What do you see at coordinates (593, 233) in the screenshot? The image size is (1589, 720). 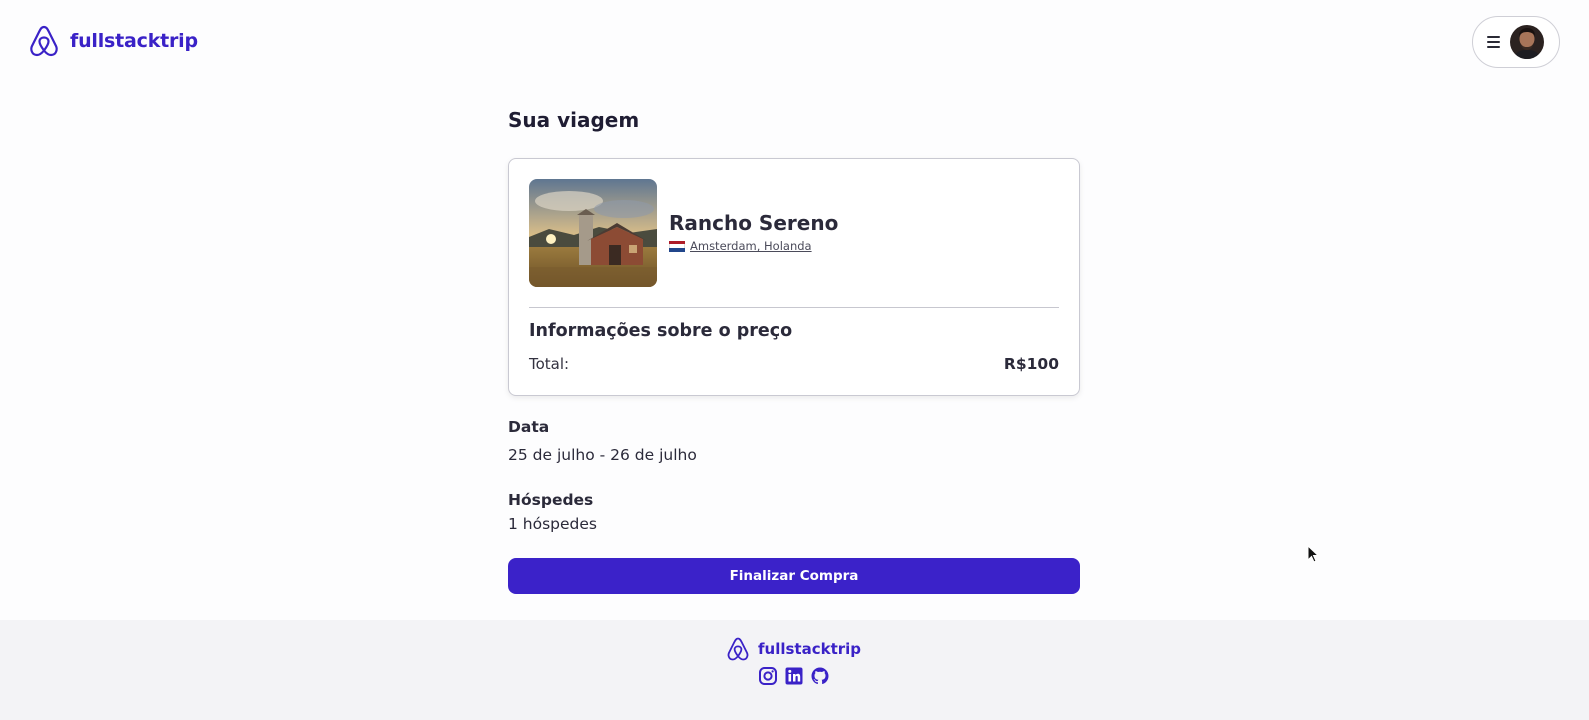 I see `trip-image` at bounding box center [593, 233].